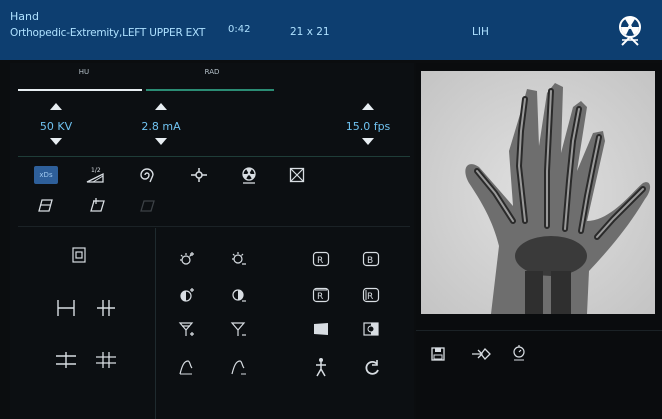  What do you see at coordinates (187, 259) in the screenshot?
I see `brightness-up-icon` at bounding box center [187, 259].